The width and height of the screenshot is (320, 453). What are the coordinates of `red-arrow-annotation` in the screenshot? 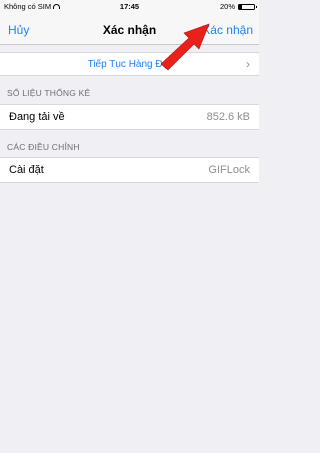 It's located at (185, 47).